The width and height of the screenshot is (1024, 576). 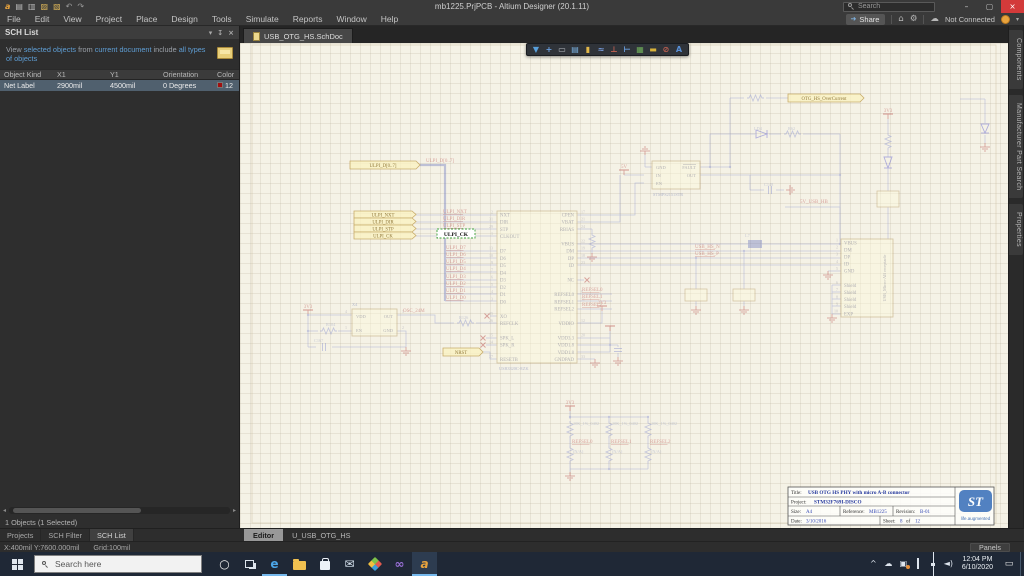 I want to click on selected-net-label: ULPI_CK, so click(x=456, y=233).